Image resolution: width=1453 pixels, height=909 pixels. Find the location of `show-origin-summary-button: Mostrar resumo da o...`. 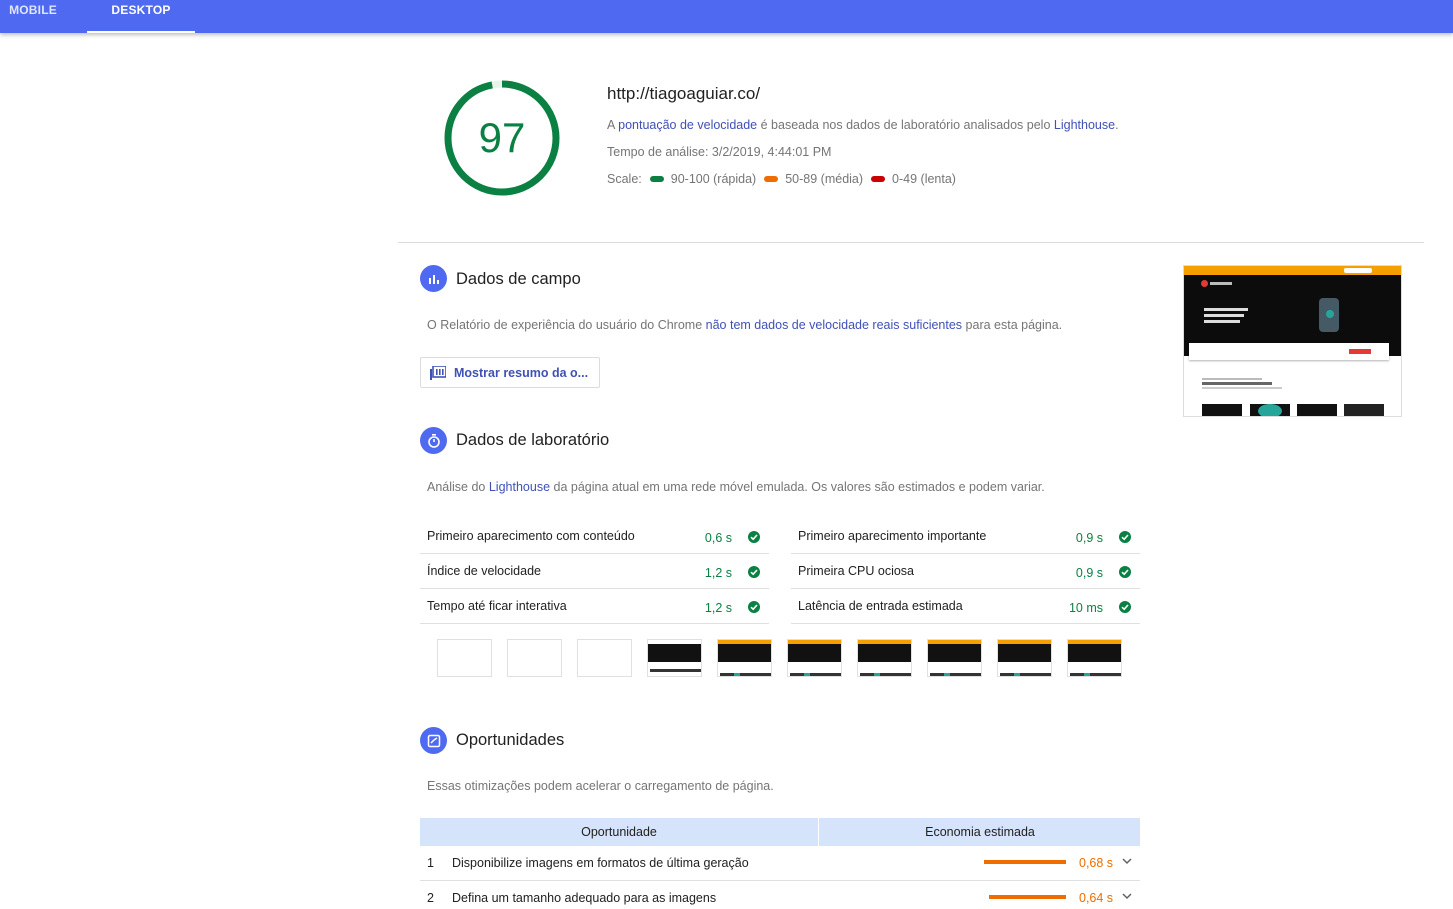

show-origin-summary-button: Mostrar resumo da o... is located at coordinates (510, 372).